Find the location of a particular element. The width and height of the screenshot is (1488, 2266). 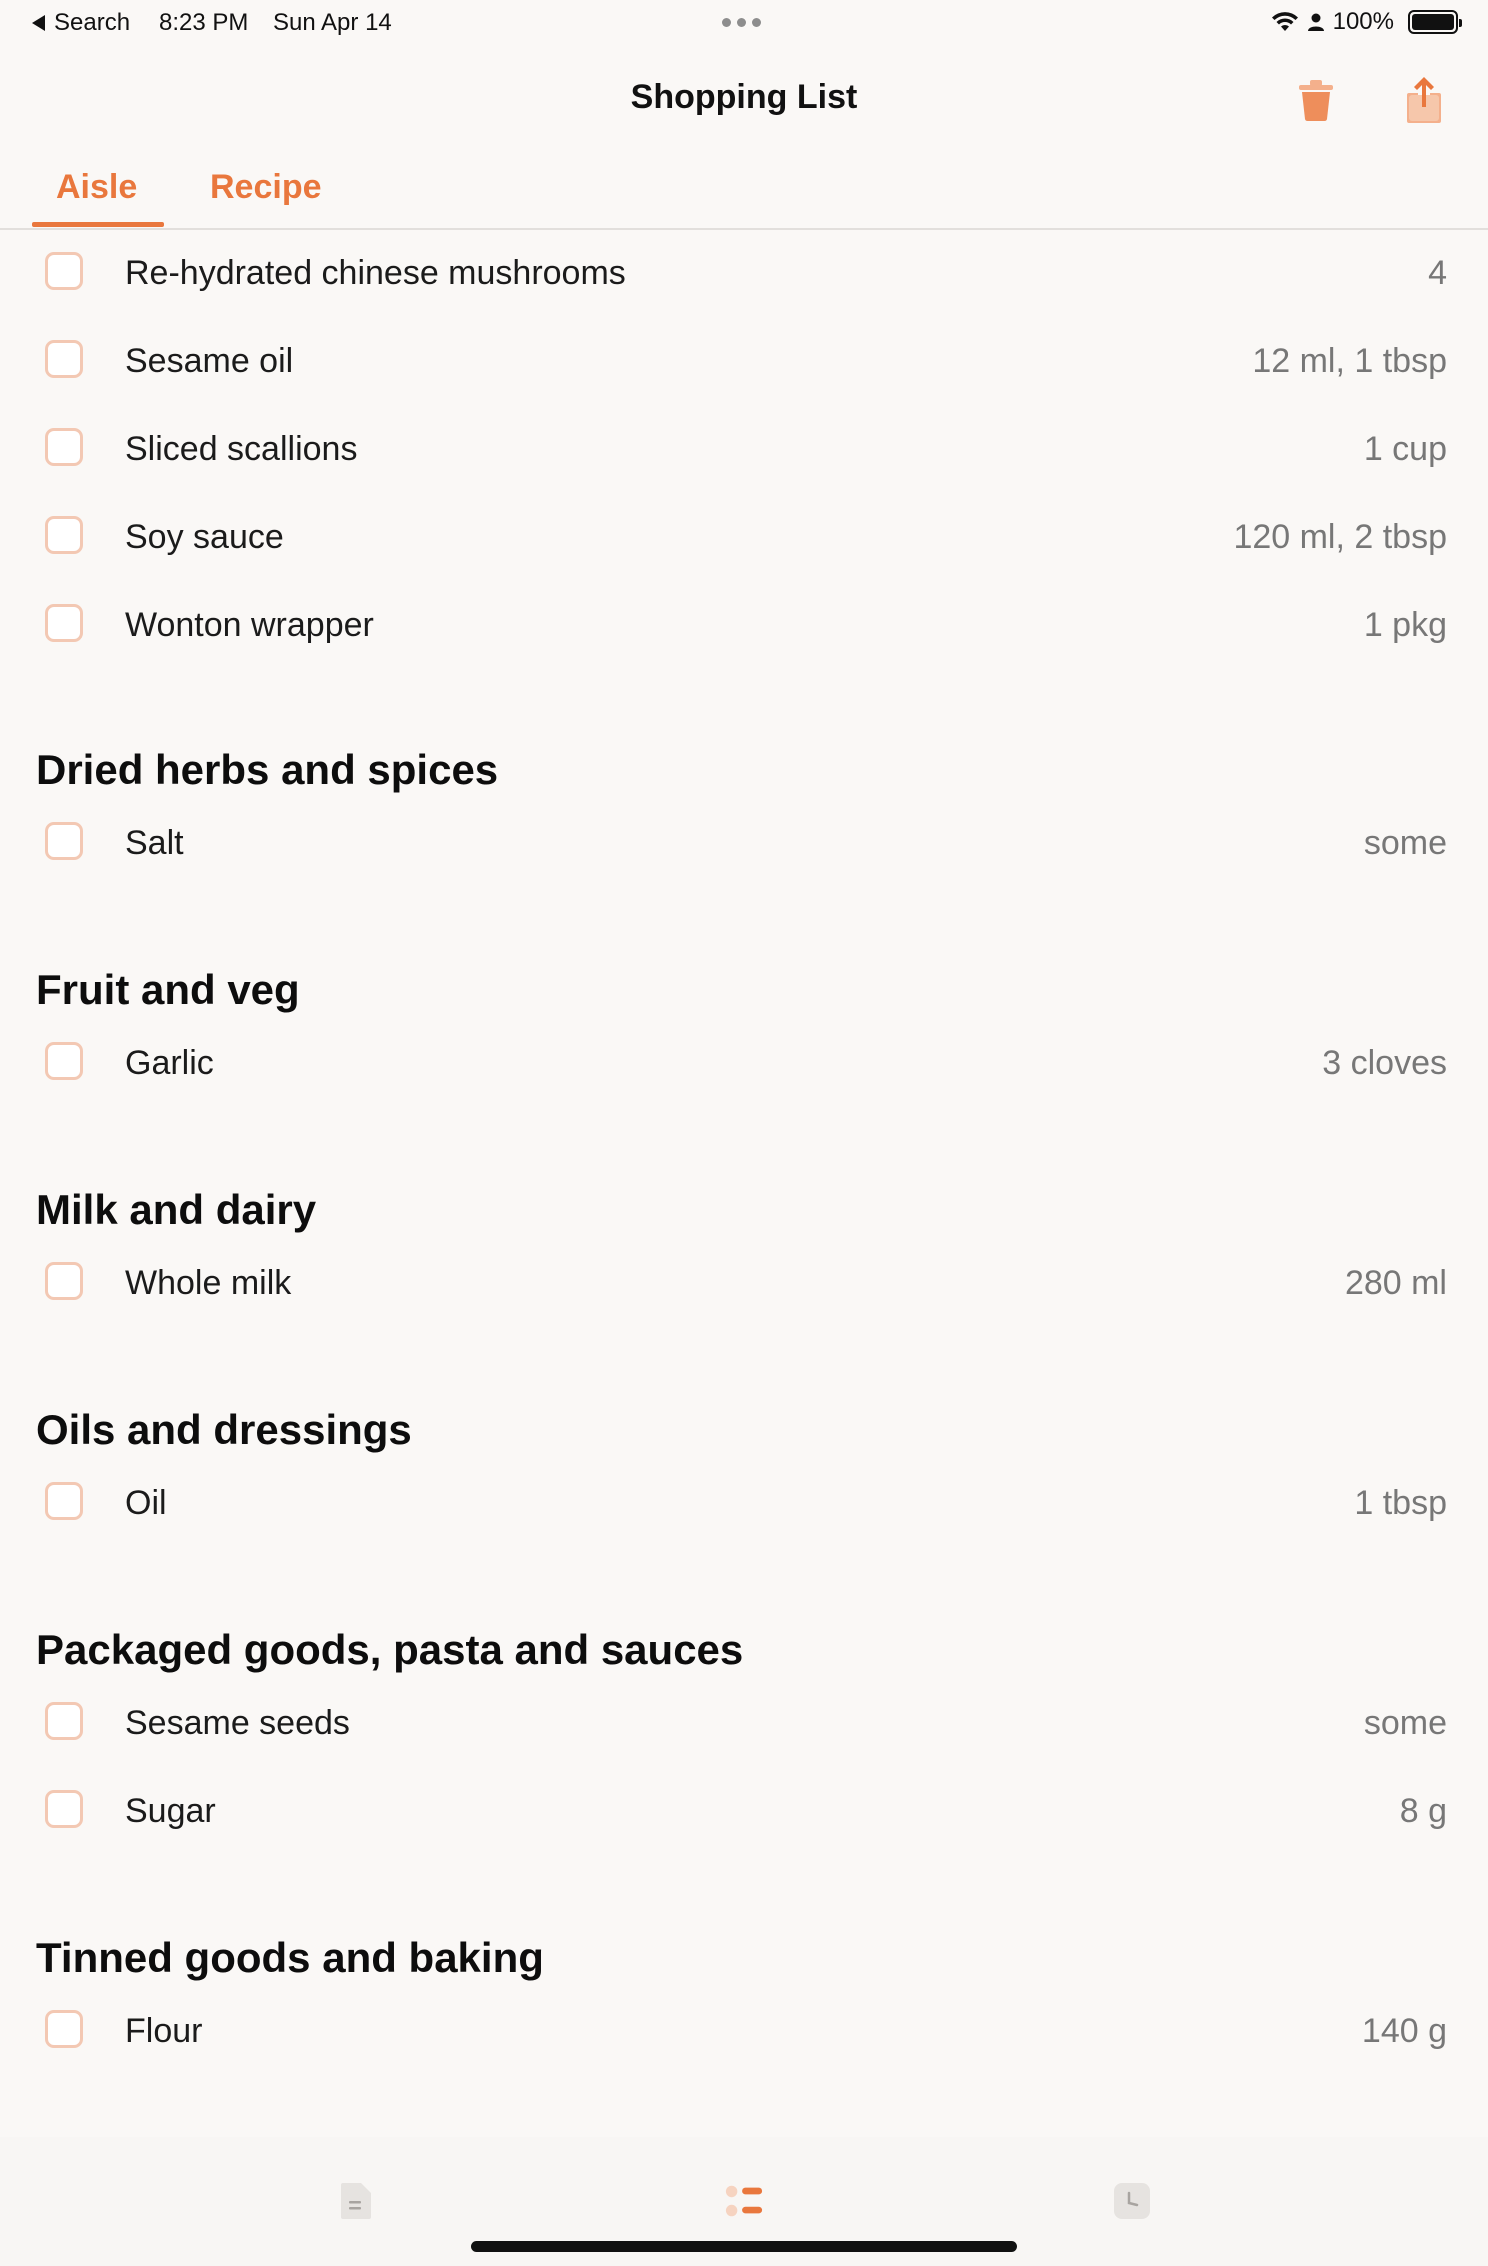

back-to-search-link: Search is located at coordinates (81, 23).